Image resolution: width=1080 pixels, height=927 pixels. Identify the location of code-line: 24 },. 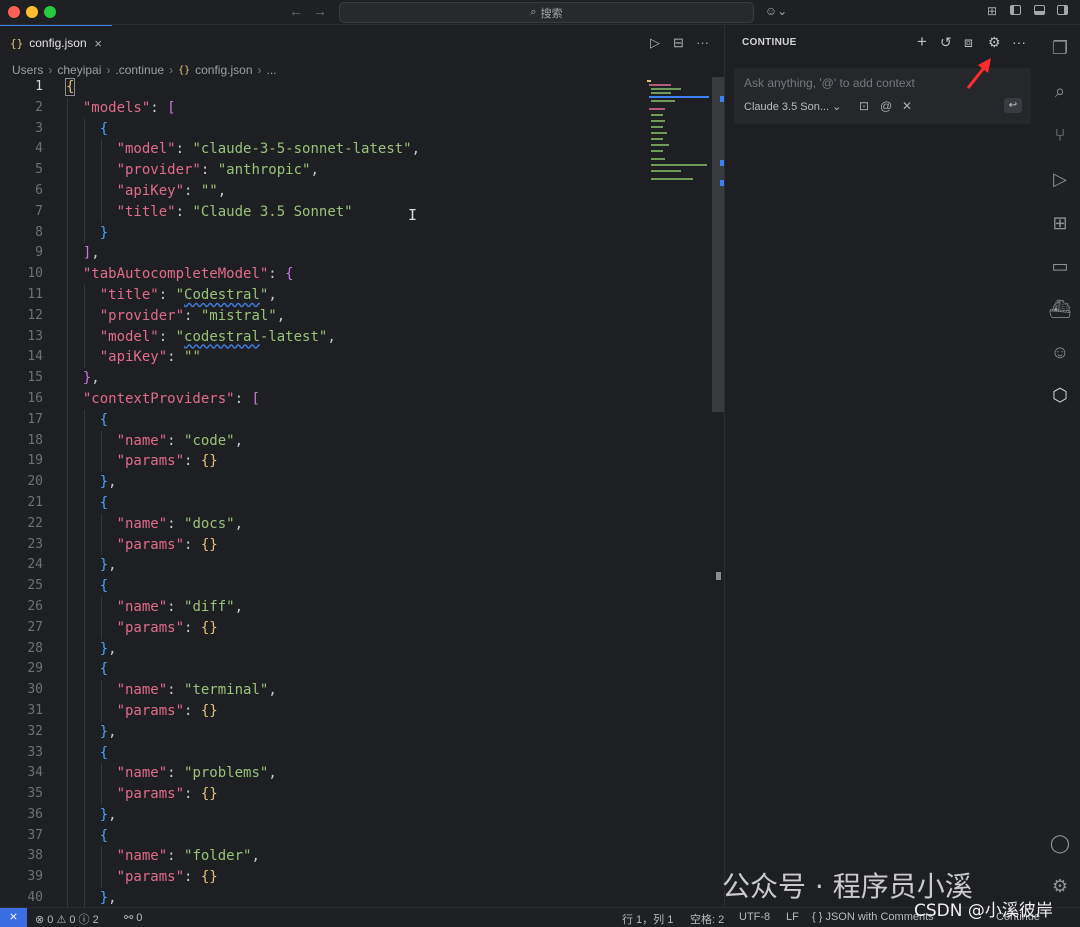
(320, 566).